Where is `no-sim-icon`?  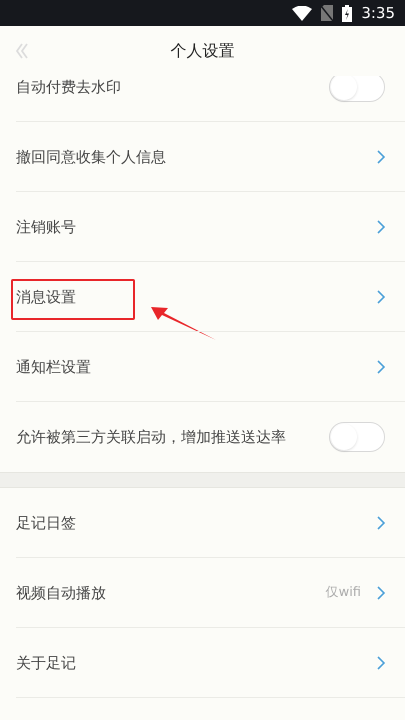
no-sim-icon is located at coordinates (327, 13).